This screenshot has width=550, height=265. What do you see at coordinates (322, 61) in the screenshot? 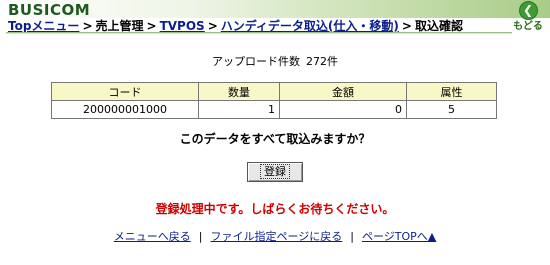
I see `upload-count-value: 272件` at bounding box center [322, 61].